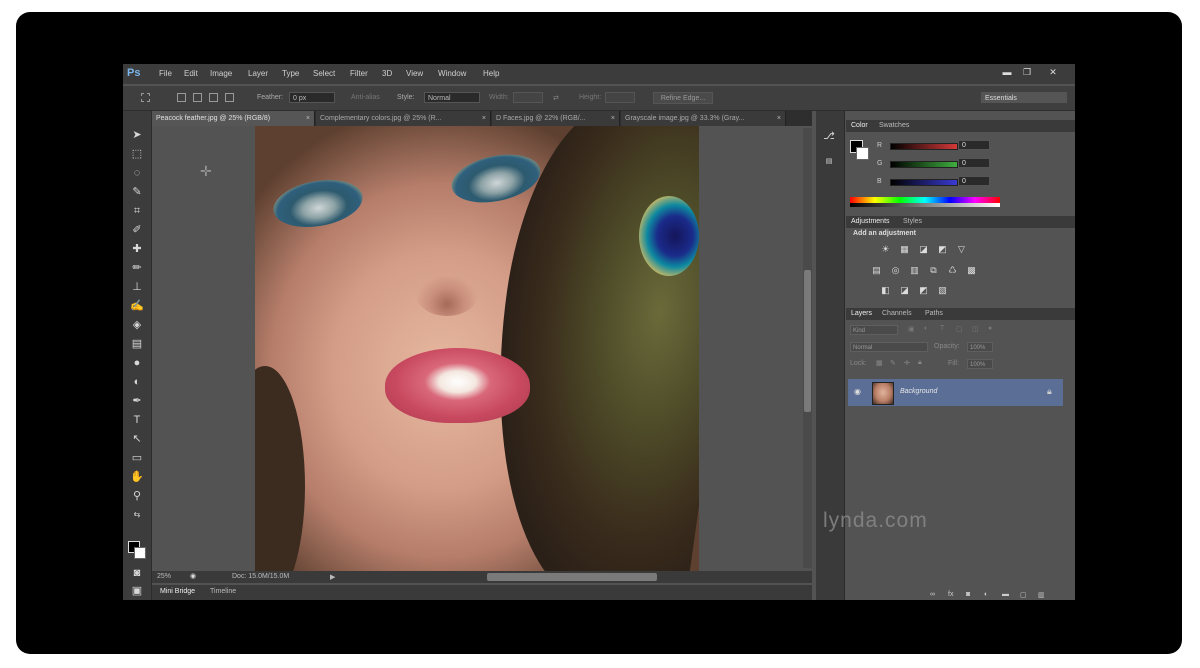 The image size is (1200, 668). Describe the element at coordinates (970, 595) in the screenshot. I see `layer-mask-icon: ◙` at that location.